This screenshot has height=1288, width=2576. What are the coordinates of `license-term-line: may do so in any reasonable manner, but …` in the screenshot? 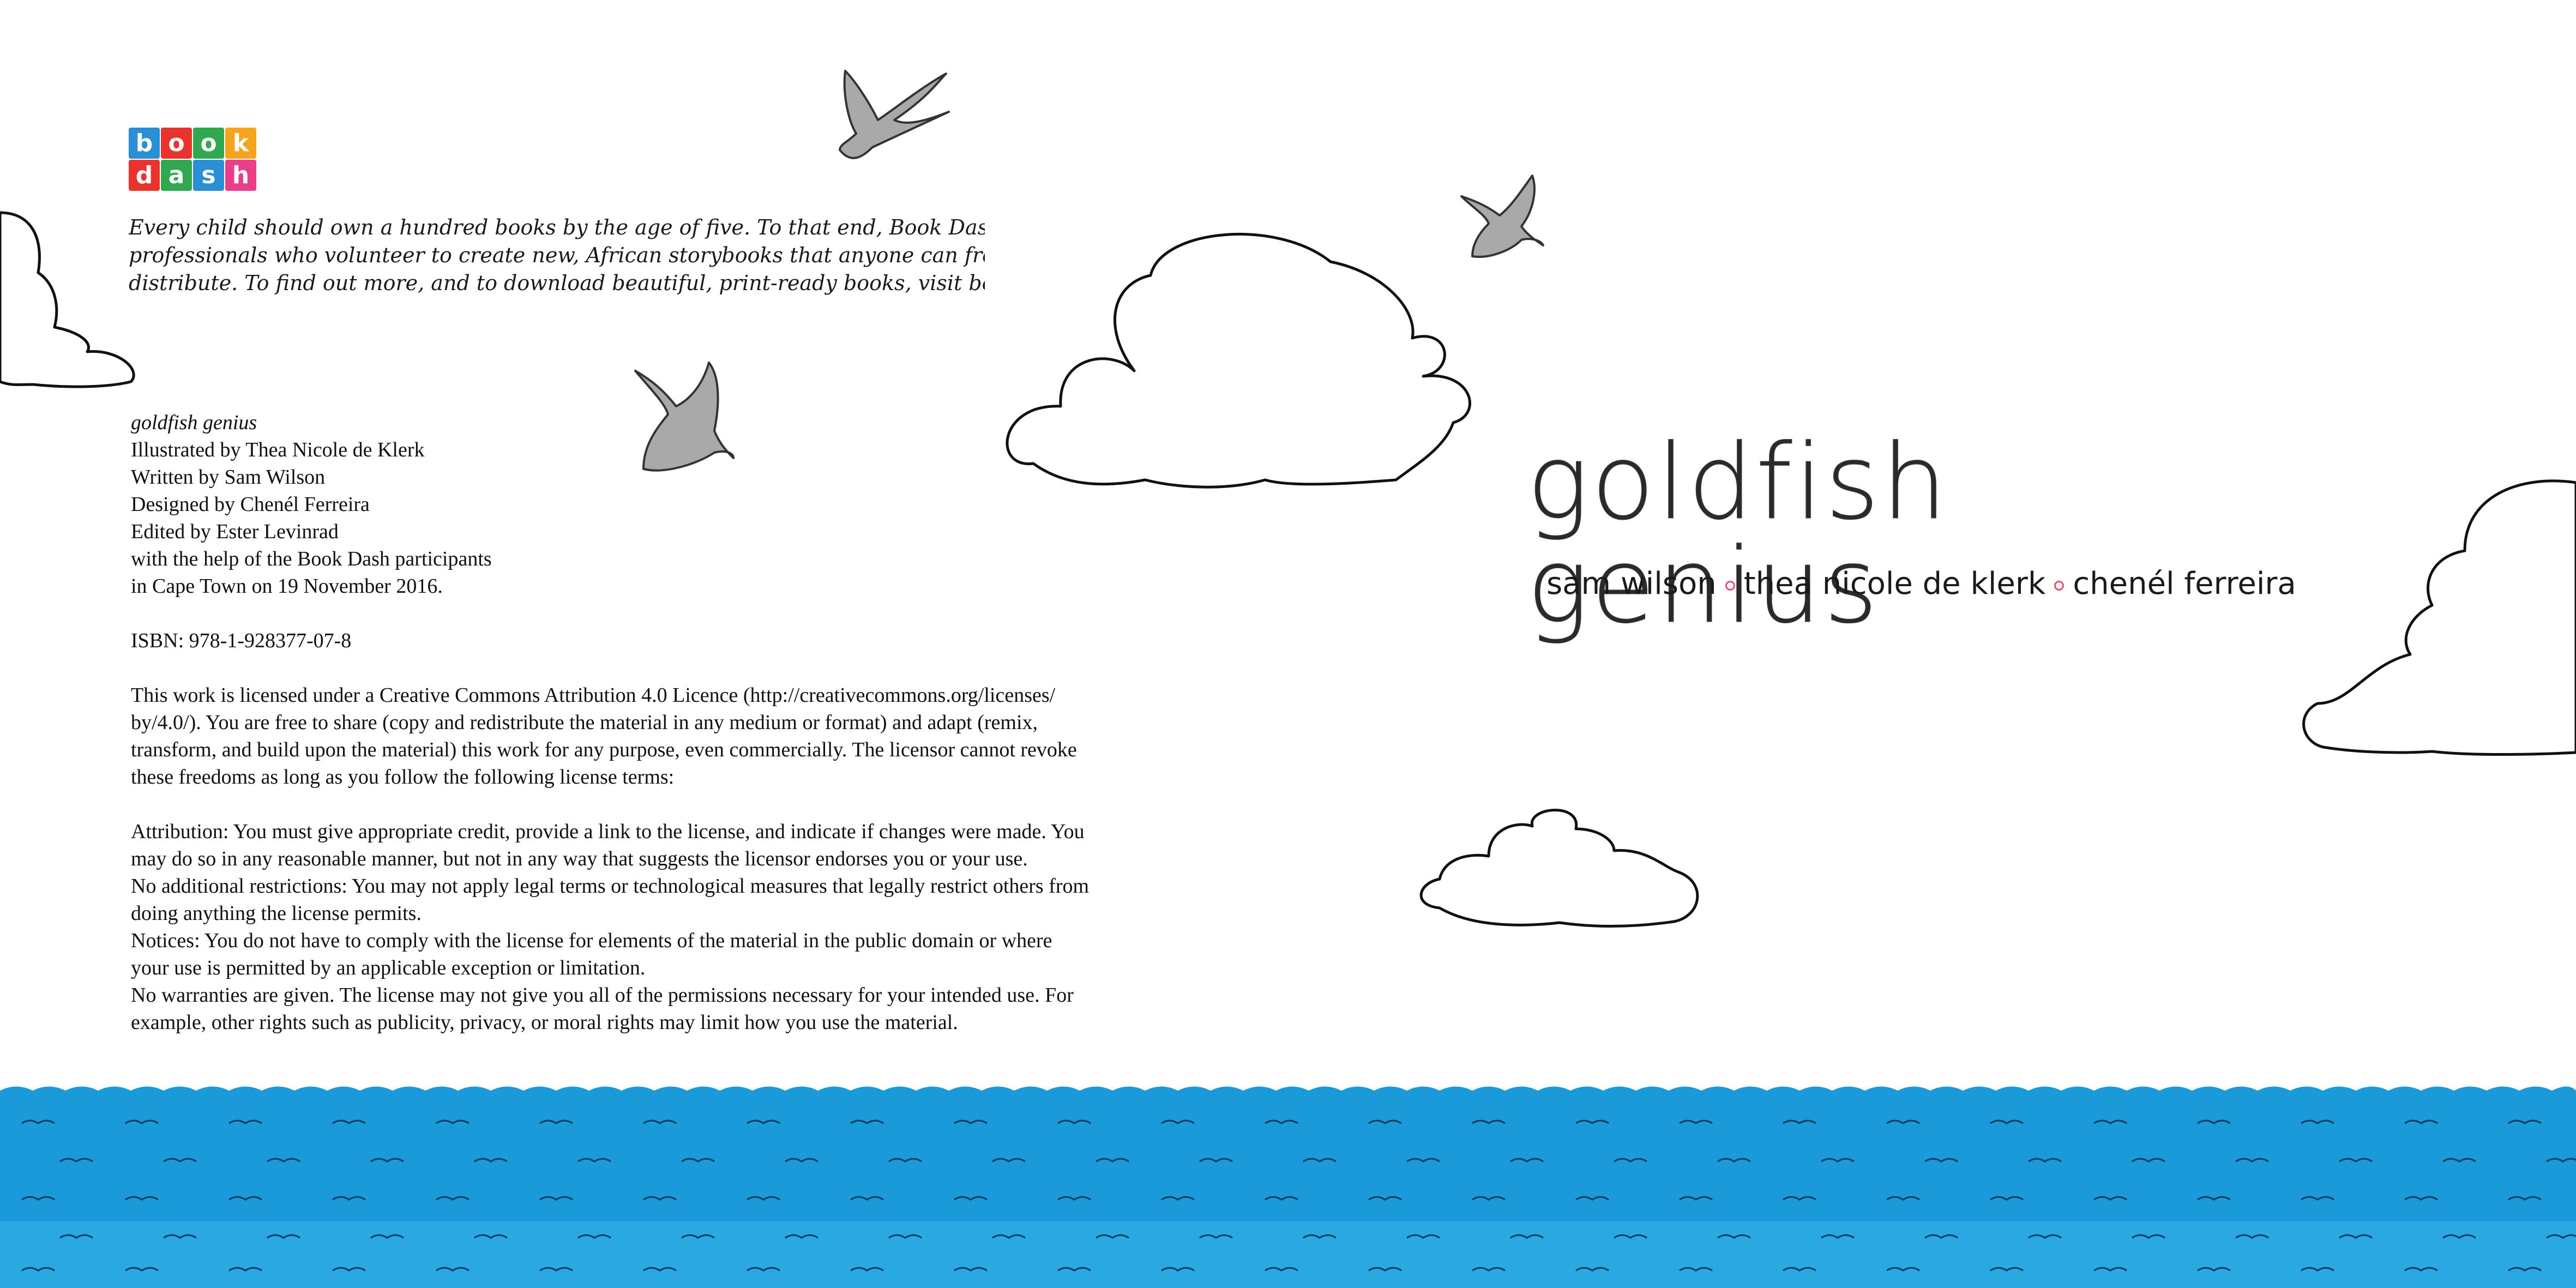 It's located at (579, 858).